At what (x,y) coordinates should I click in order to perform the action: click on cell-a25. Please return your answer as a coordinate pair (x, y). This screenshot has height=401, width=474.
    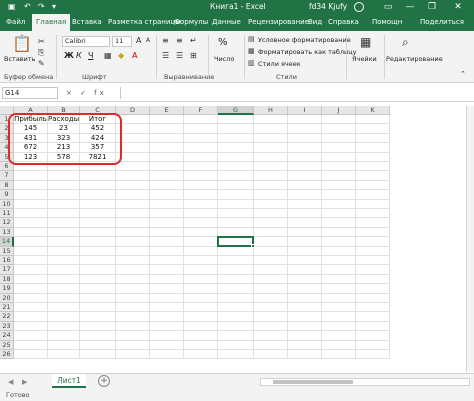
    Looking at the image, I should click on (31, 345).